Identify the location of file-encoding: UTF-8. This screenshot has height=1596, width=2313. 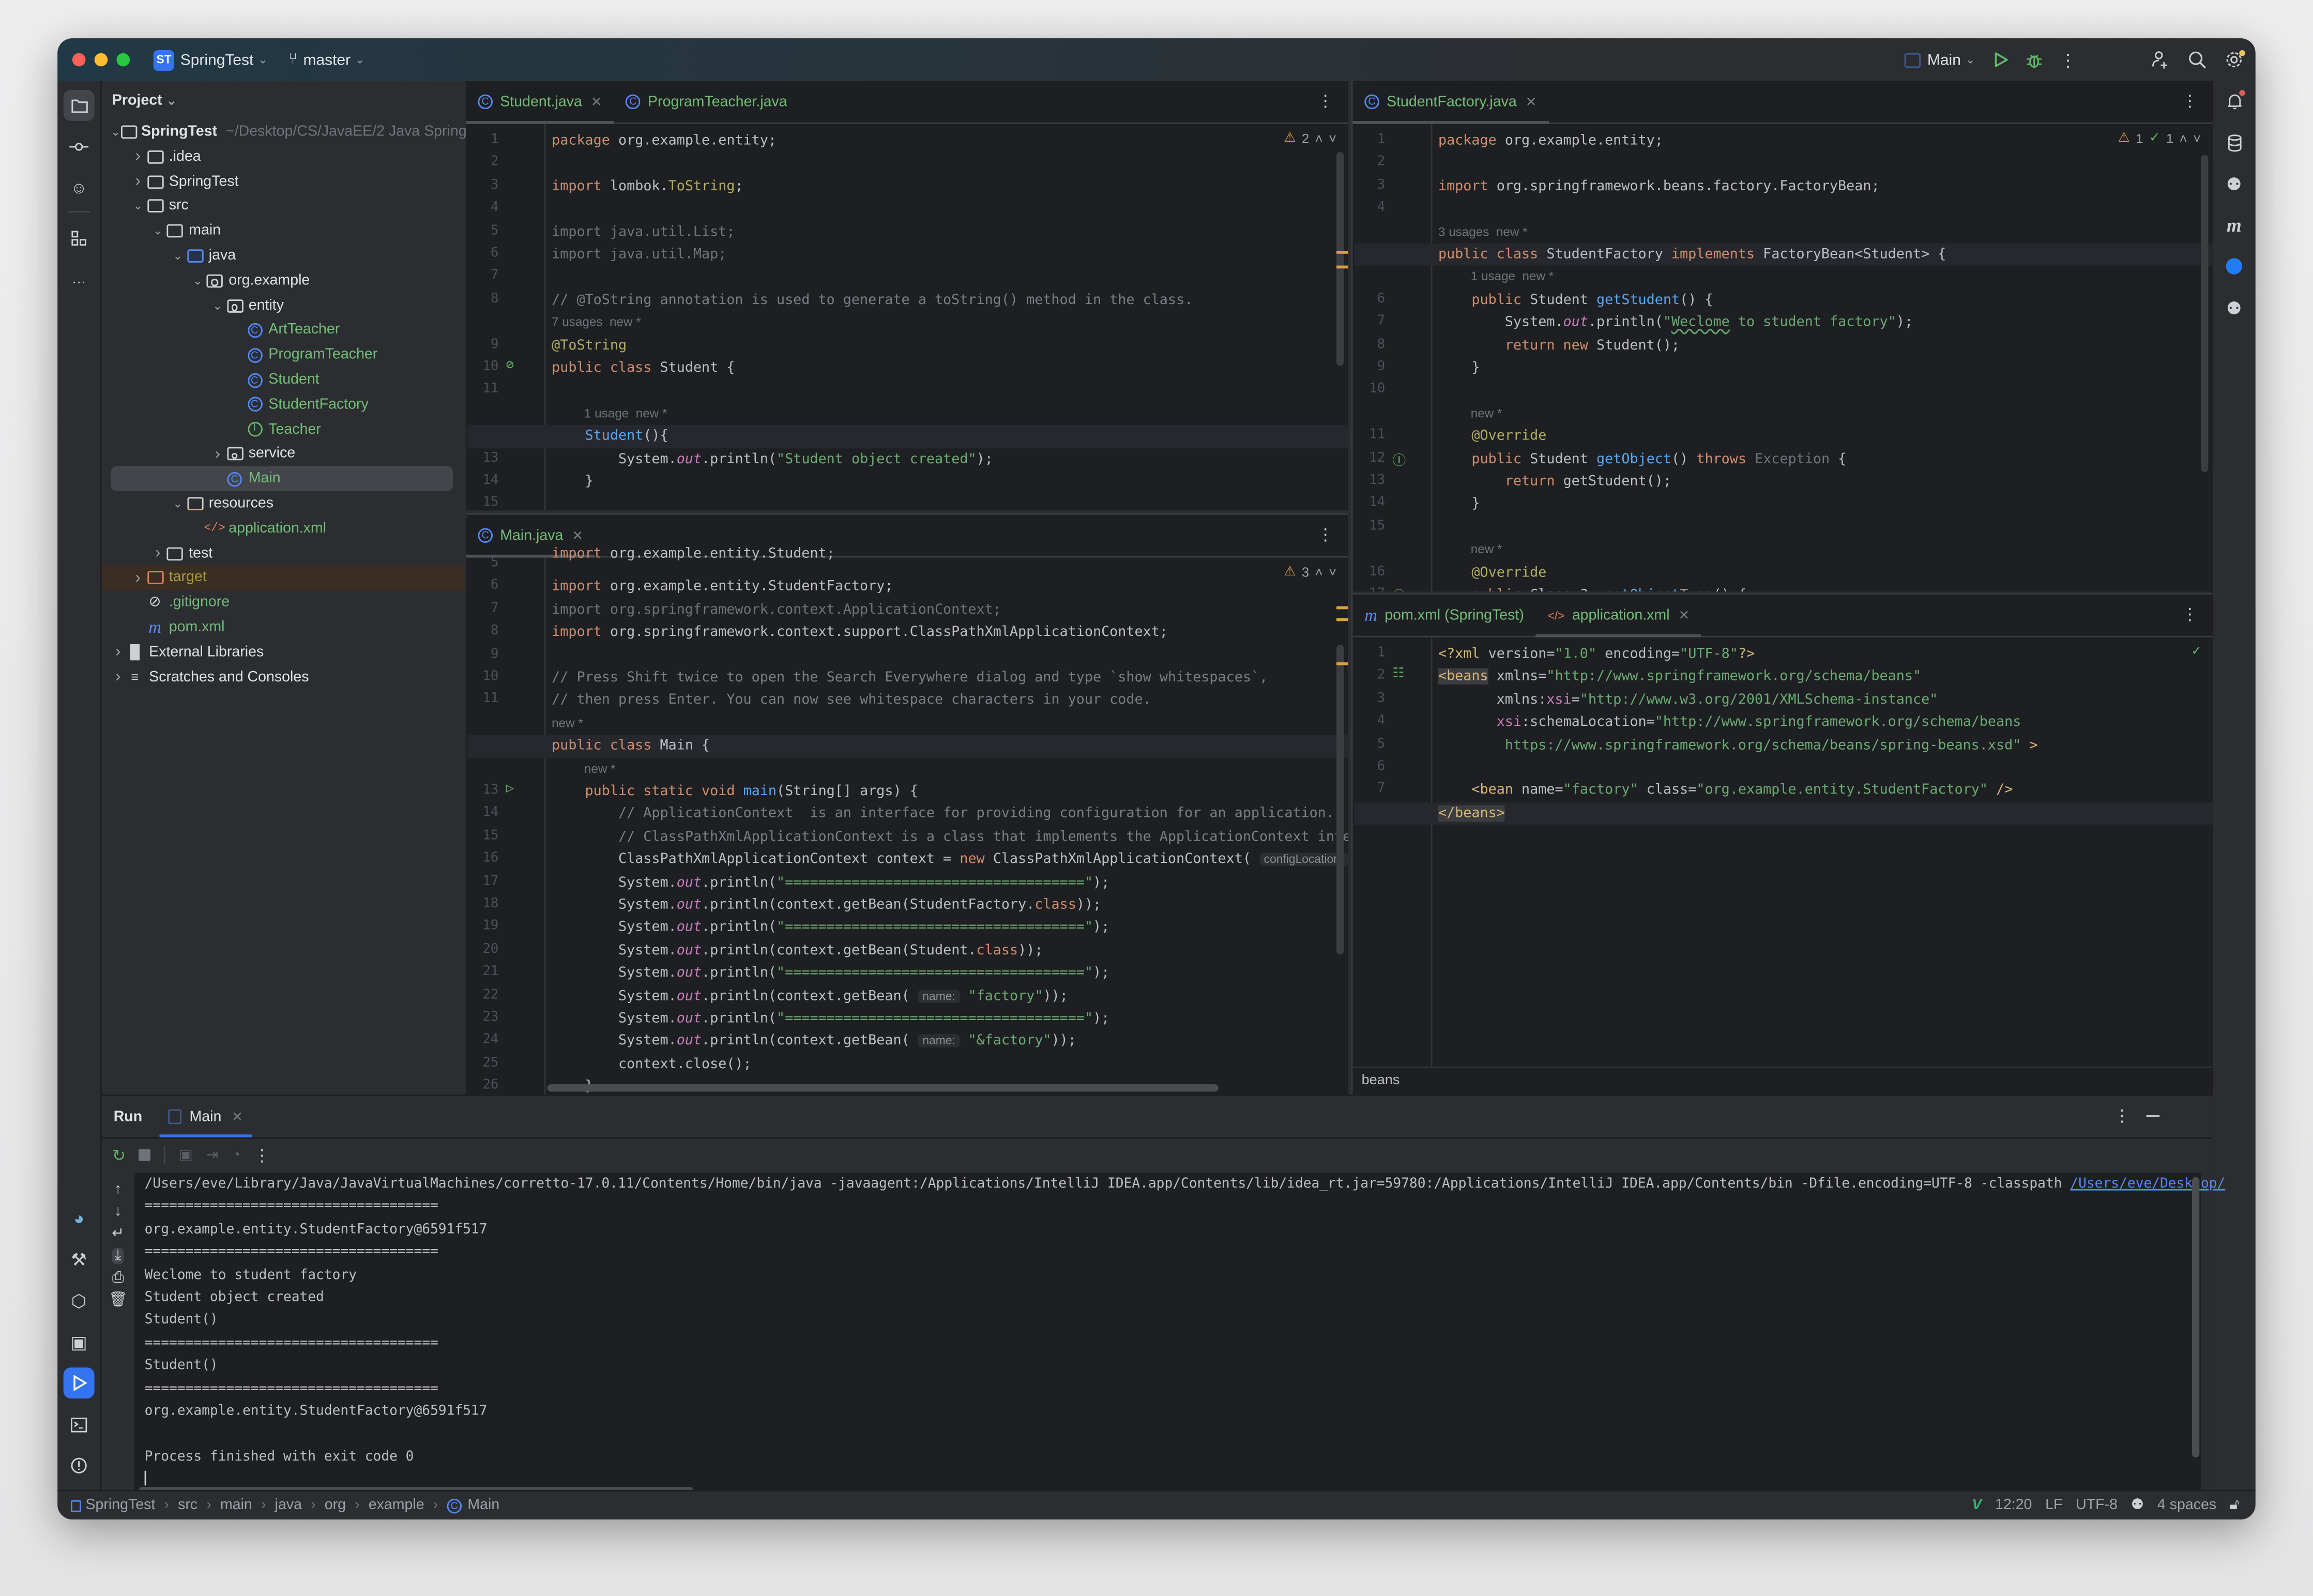
(2097, 1505).